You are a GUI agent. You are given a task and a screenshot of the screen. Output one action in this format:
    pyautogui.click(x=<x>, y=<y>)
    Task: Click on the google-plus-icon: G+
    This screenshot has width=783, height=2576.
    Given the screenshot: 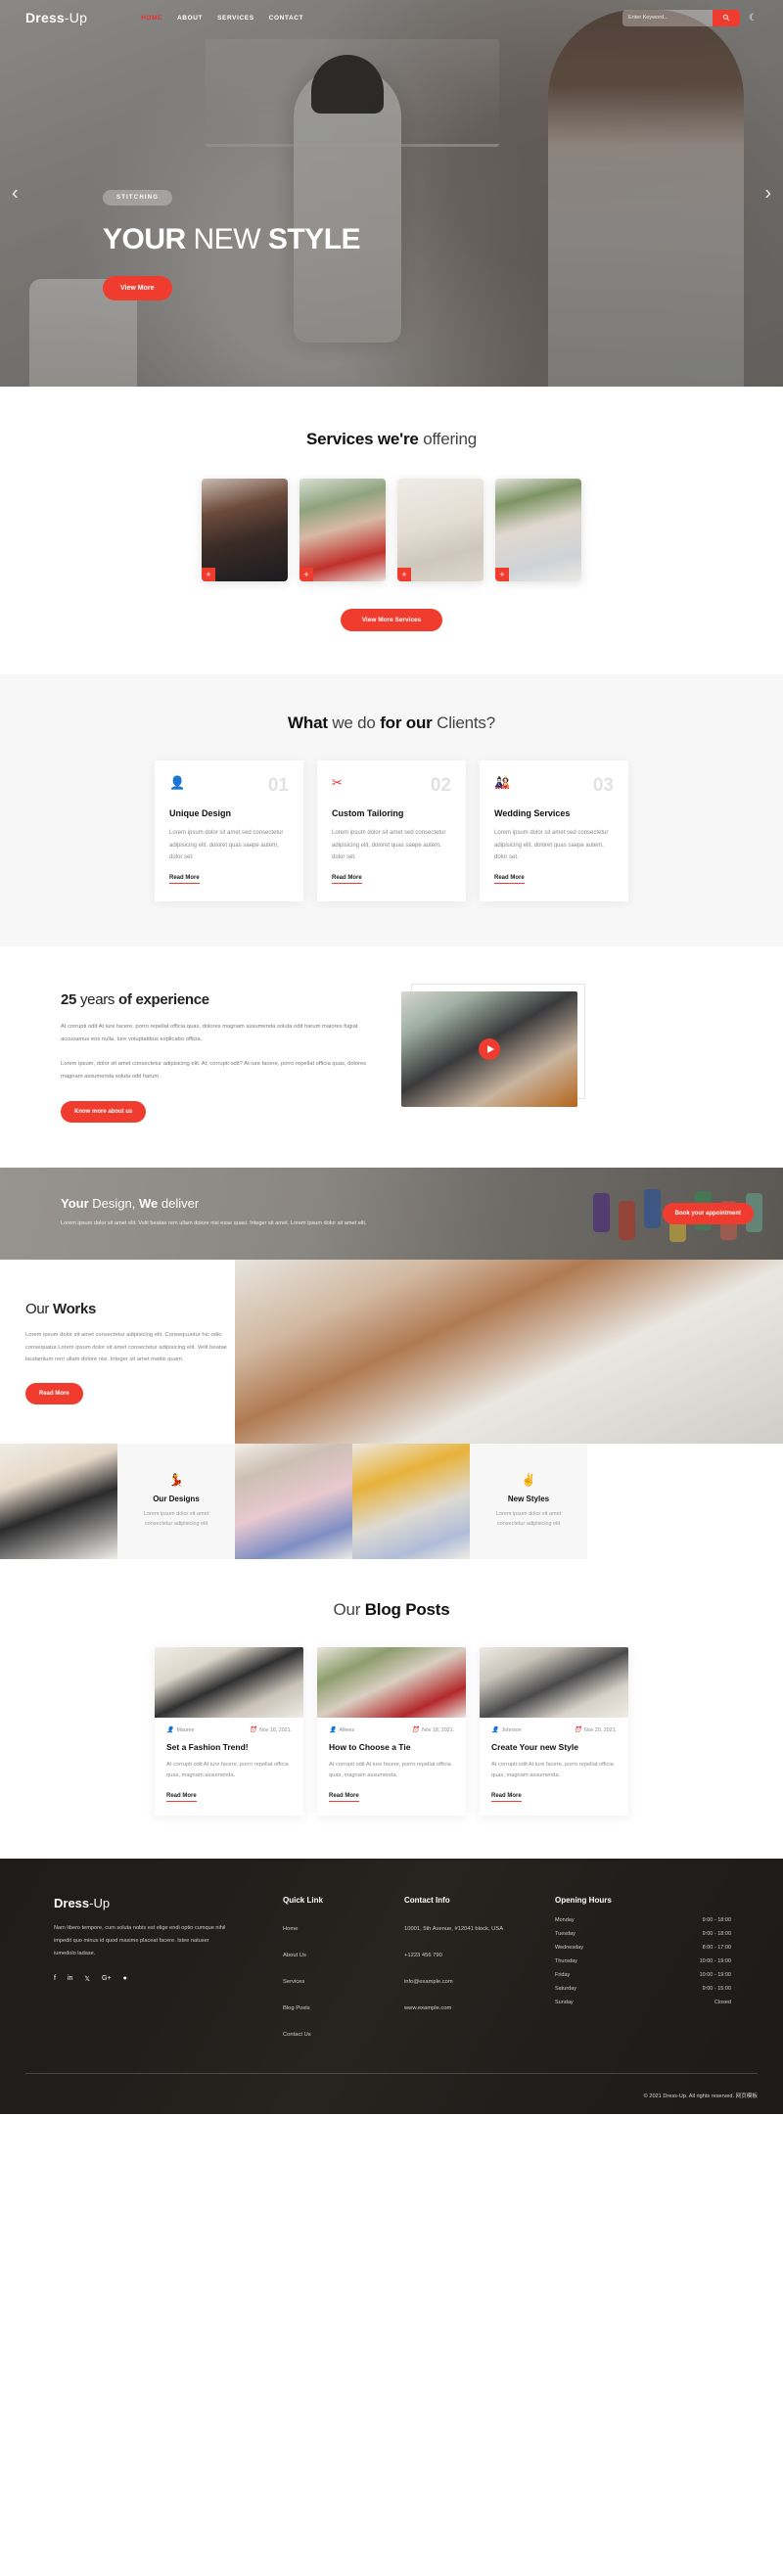 What is the action you would take?
    pyautogui.click(x=107, y=1979)
    